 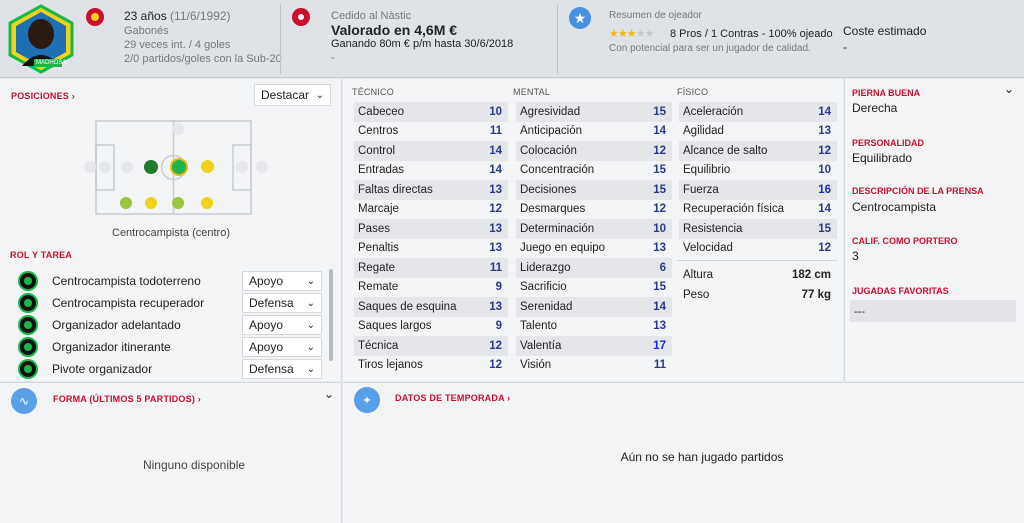 What do you see at coordinates (395, 326) in the screenshot?
I see `attribute-name: Saques largos` at bounding box center [395, 326].